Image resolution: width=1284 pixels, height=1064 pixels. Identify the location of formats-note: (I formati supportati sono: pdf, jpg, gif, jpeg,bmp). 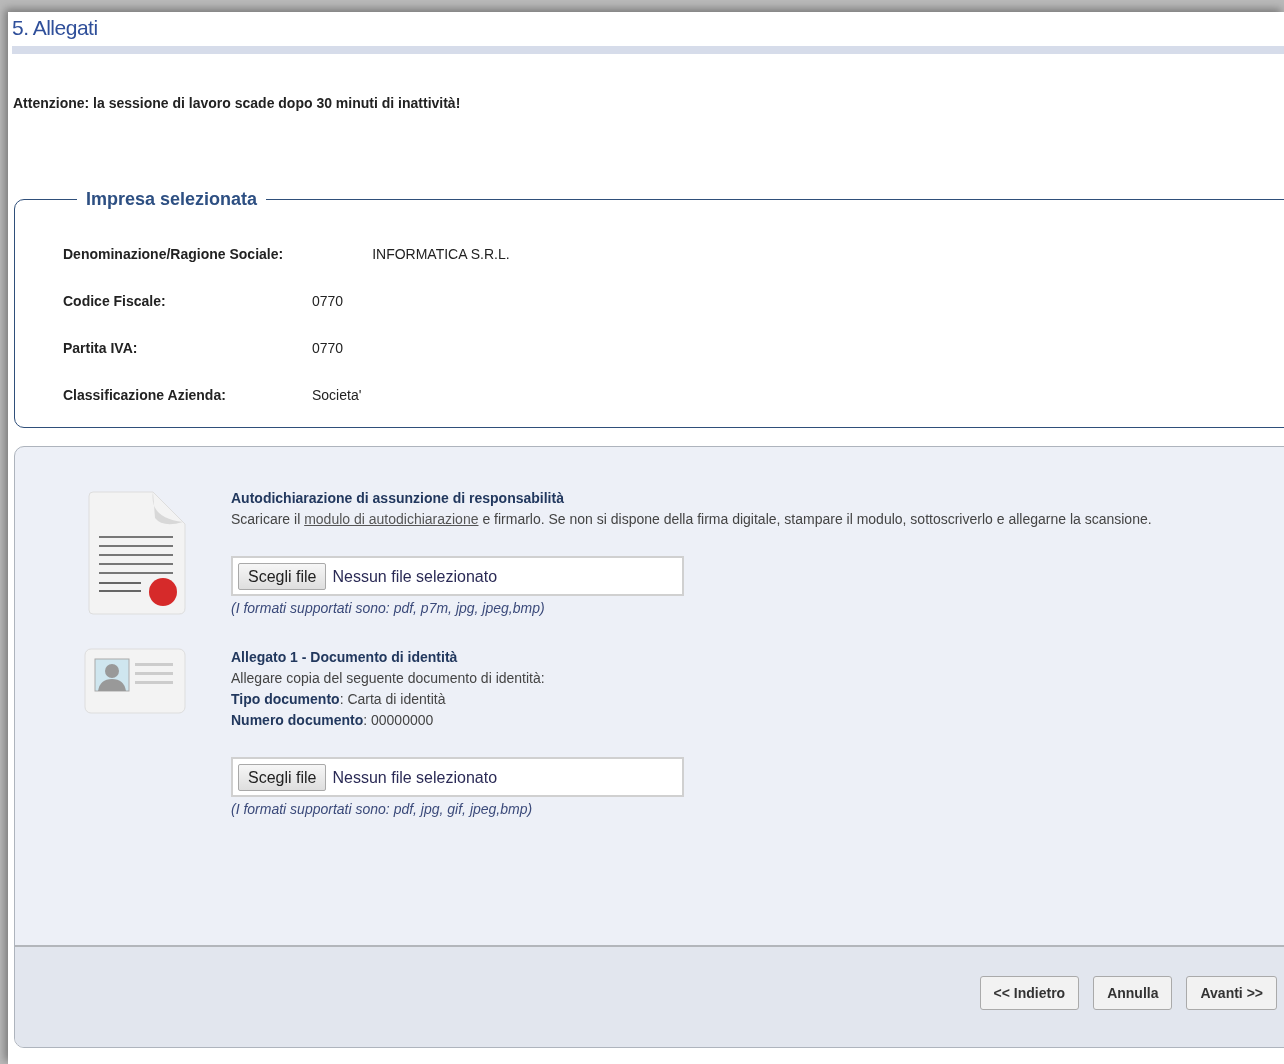
(382, 809).